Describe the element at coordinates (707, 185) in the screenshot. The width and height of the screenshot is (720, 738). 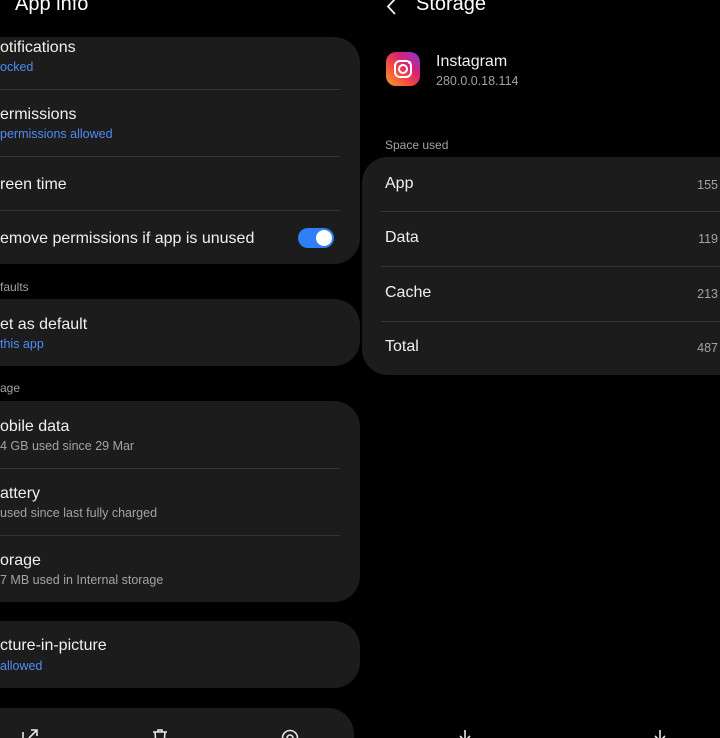
I see `app-size-value: 155` at that location.